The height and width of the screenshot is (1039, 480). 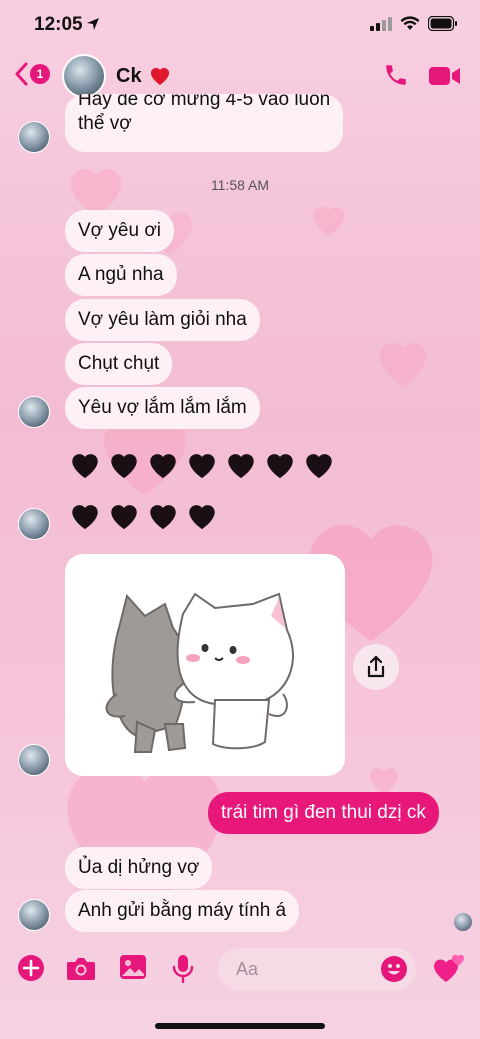 I want to click on share-sticker-button, so click(x=376, y=667).